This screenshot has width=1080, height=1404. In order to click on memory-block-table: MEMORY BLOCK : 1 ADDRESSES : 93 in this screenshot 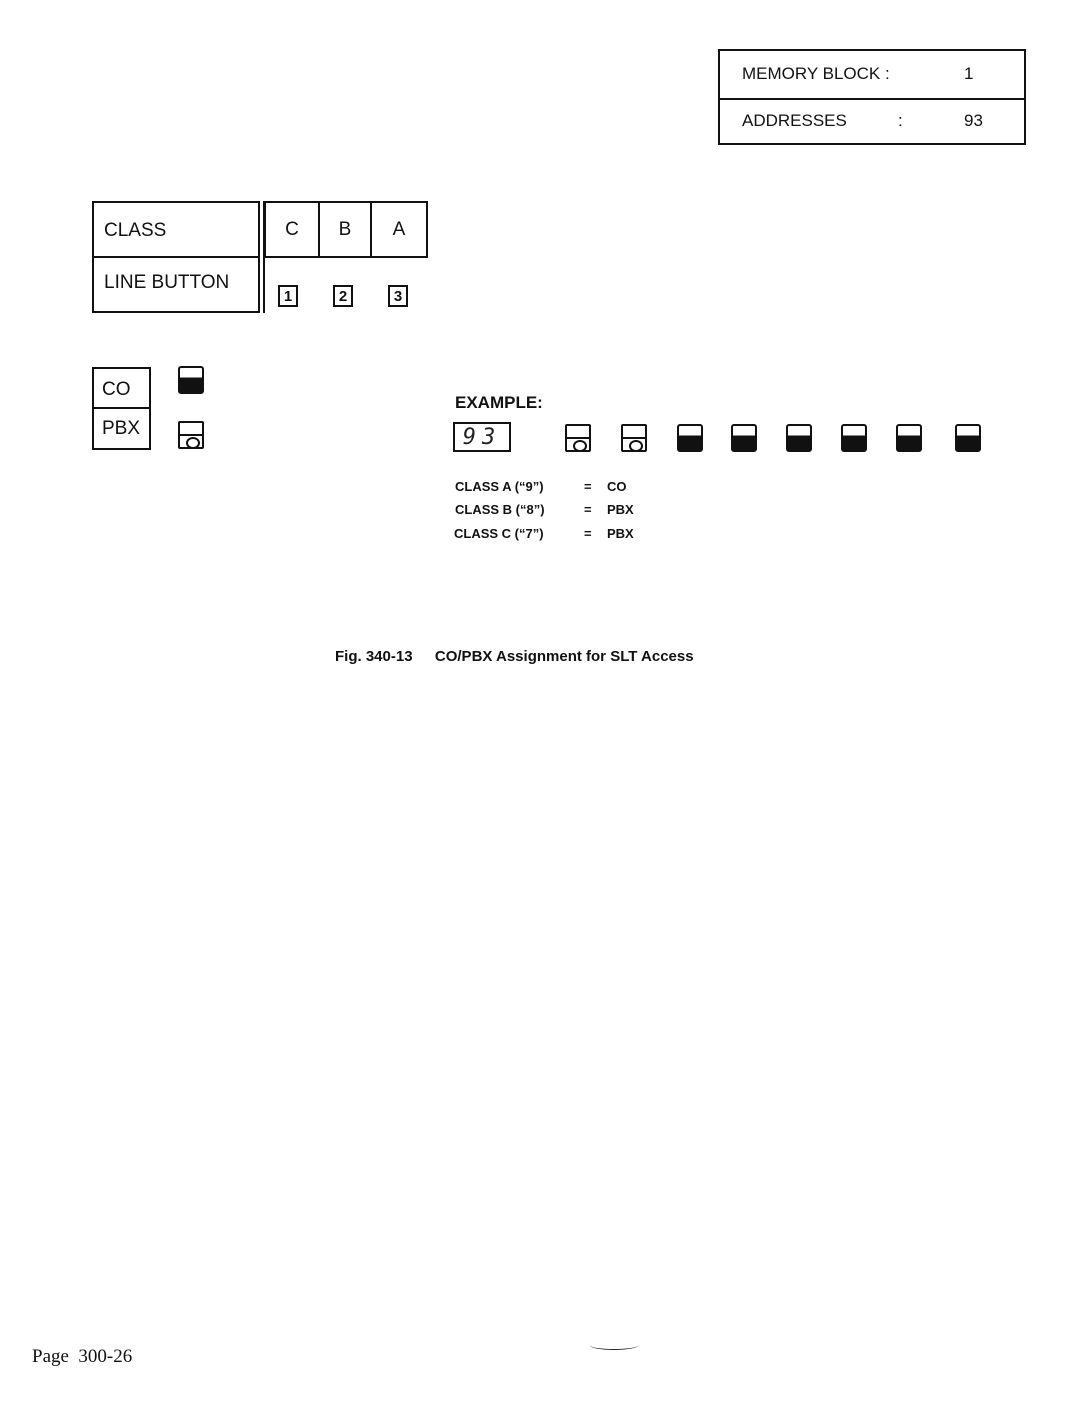, I will do `click(872, 97)`.